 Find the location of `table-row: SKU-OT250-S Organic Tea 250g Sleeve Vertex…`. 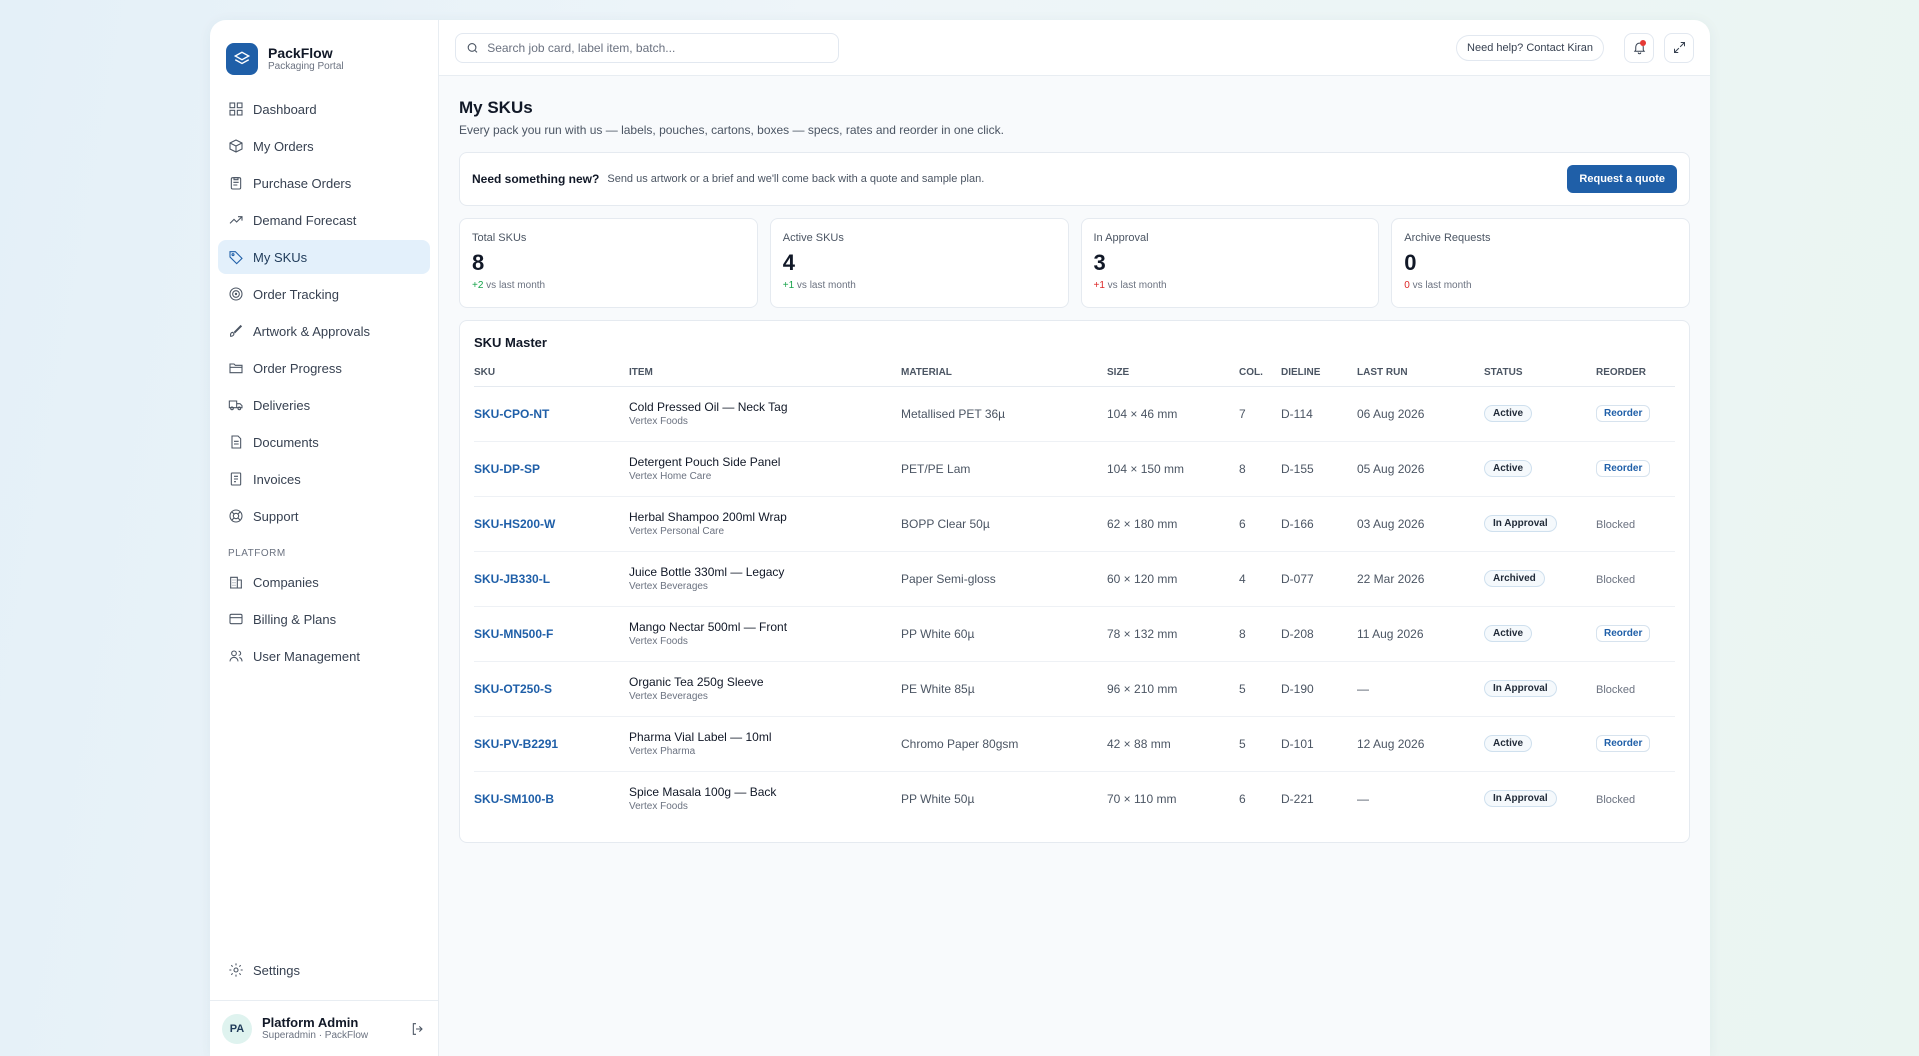

table-row: SKU-OT250-S Organic Tea 250g Sleeve Vertex… is located at coordinates (1074, 689).